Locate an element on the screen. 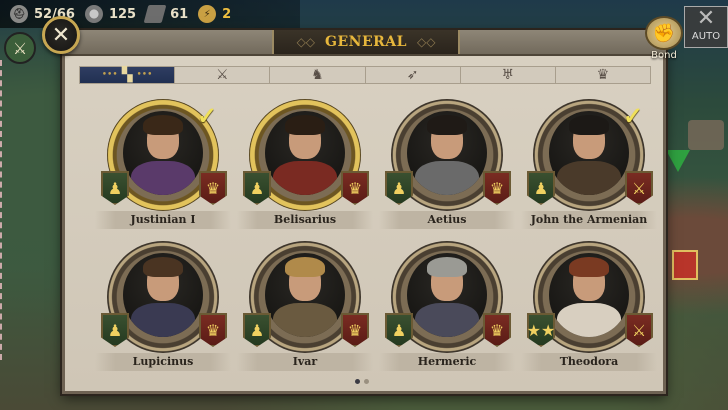 Image resolution: width=728 pixels, height=410 pixels. general-name: Aetius is located at coordinates (447, 220).